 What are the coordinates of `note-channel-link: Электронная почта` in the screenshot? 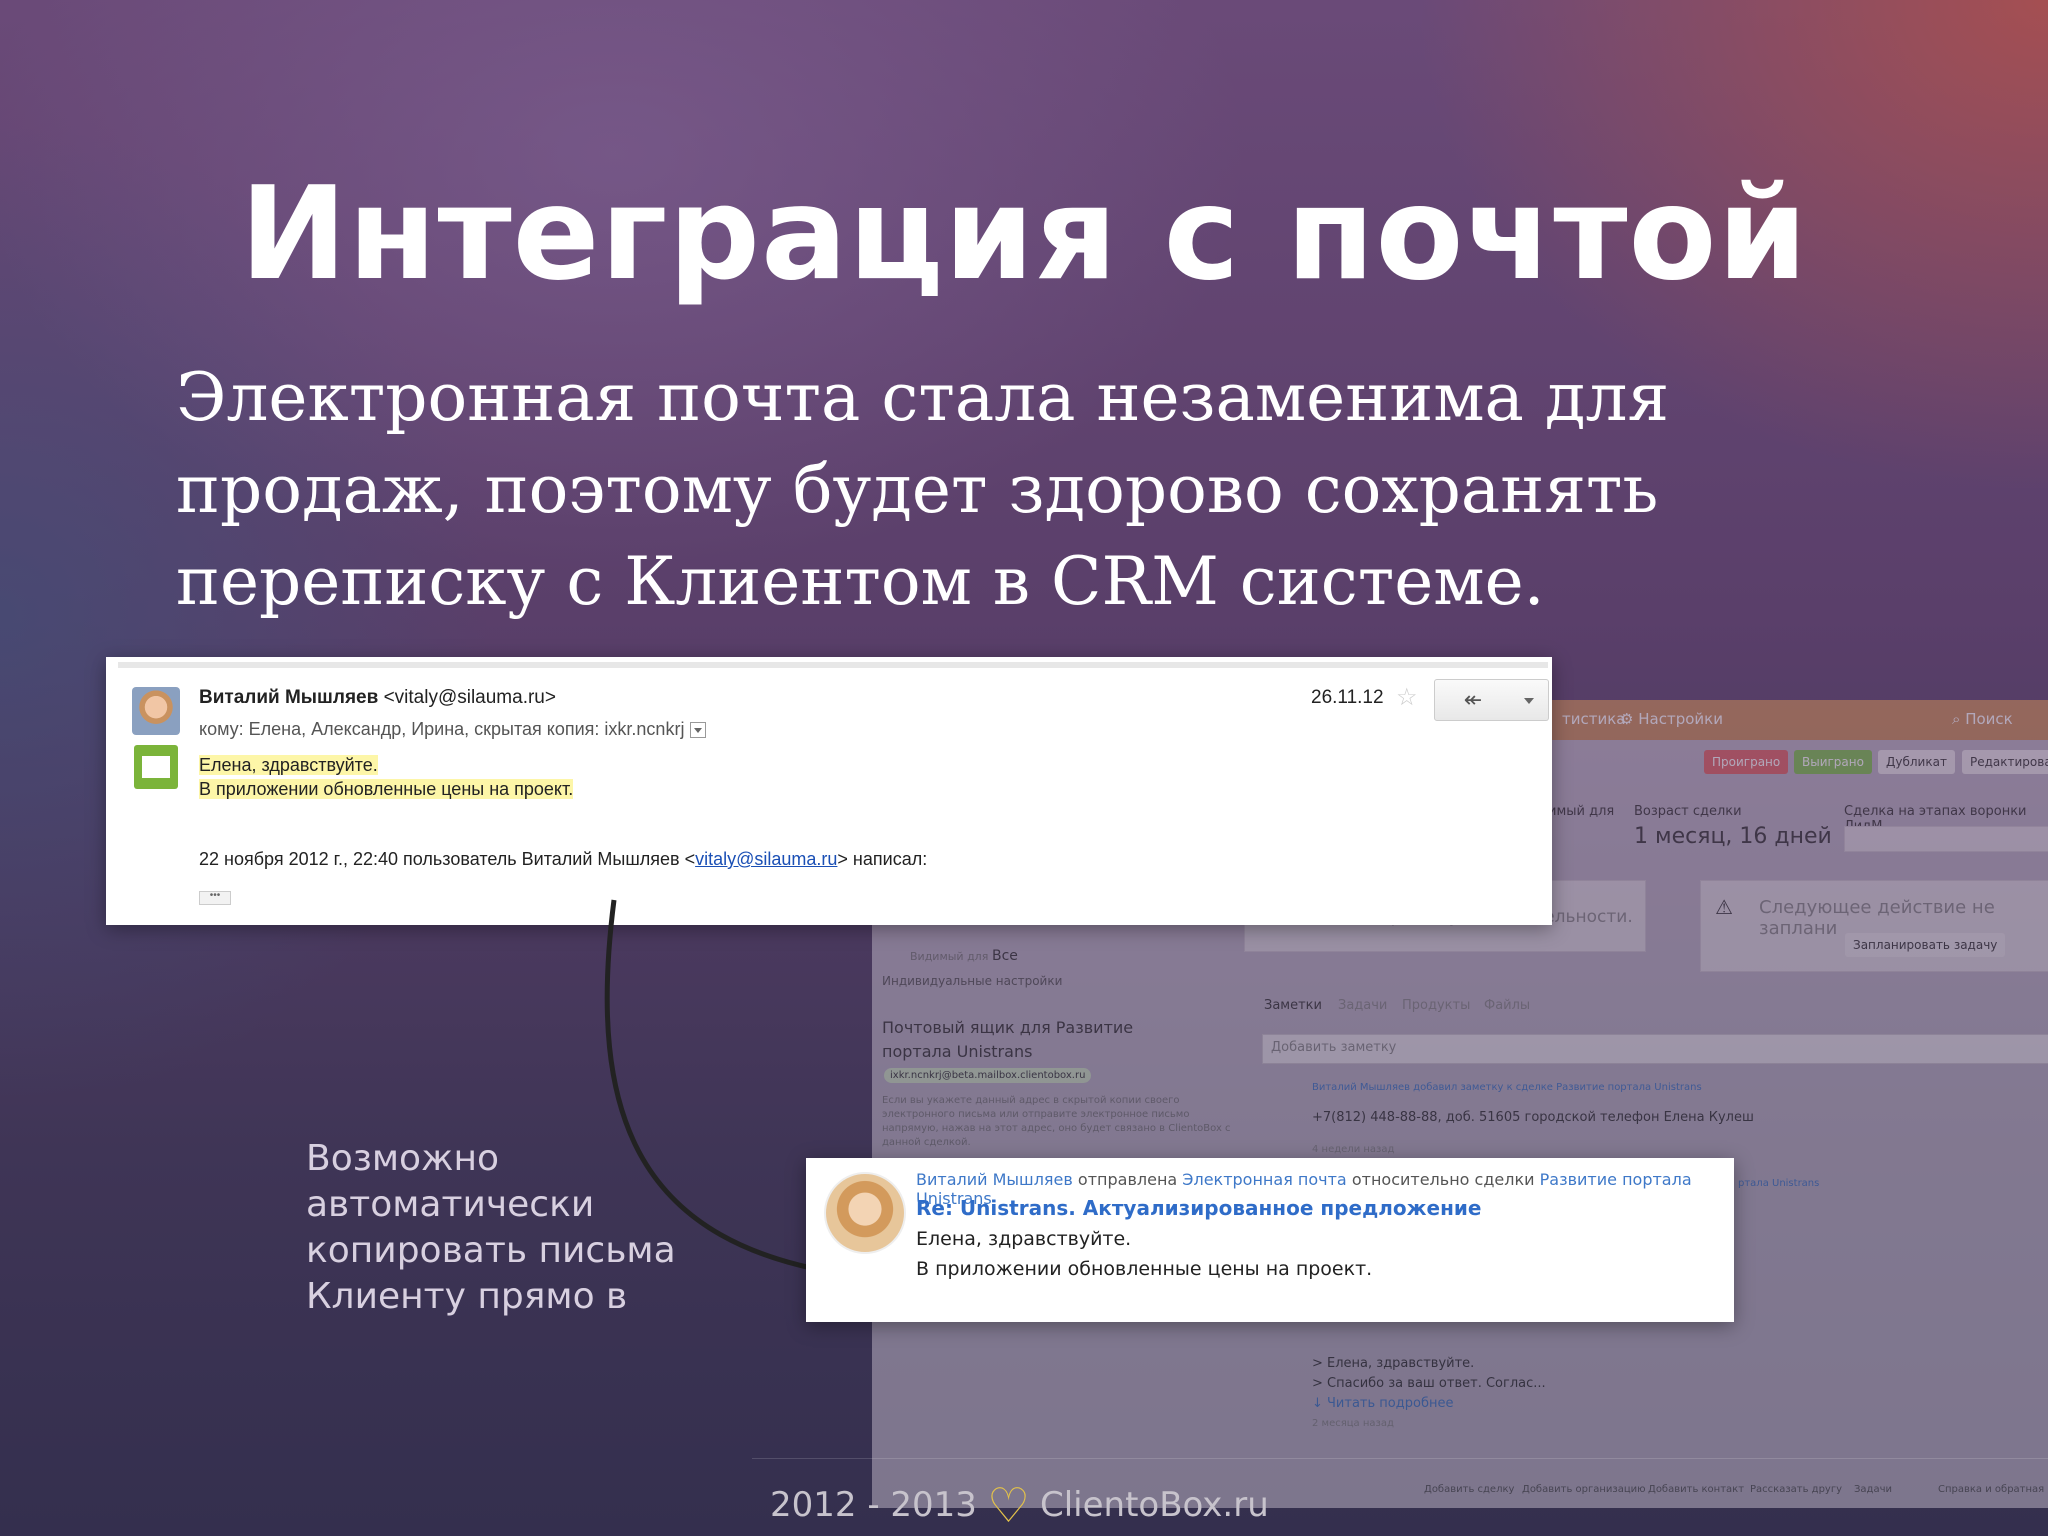 It's located at (1264, 1179).